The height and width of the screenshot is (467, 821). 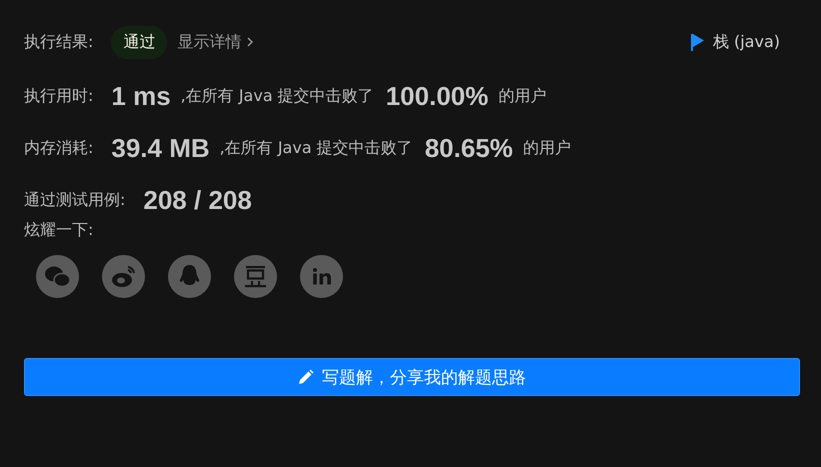 I want to click on linkedin-icon, so click(x=321, y=276).